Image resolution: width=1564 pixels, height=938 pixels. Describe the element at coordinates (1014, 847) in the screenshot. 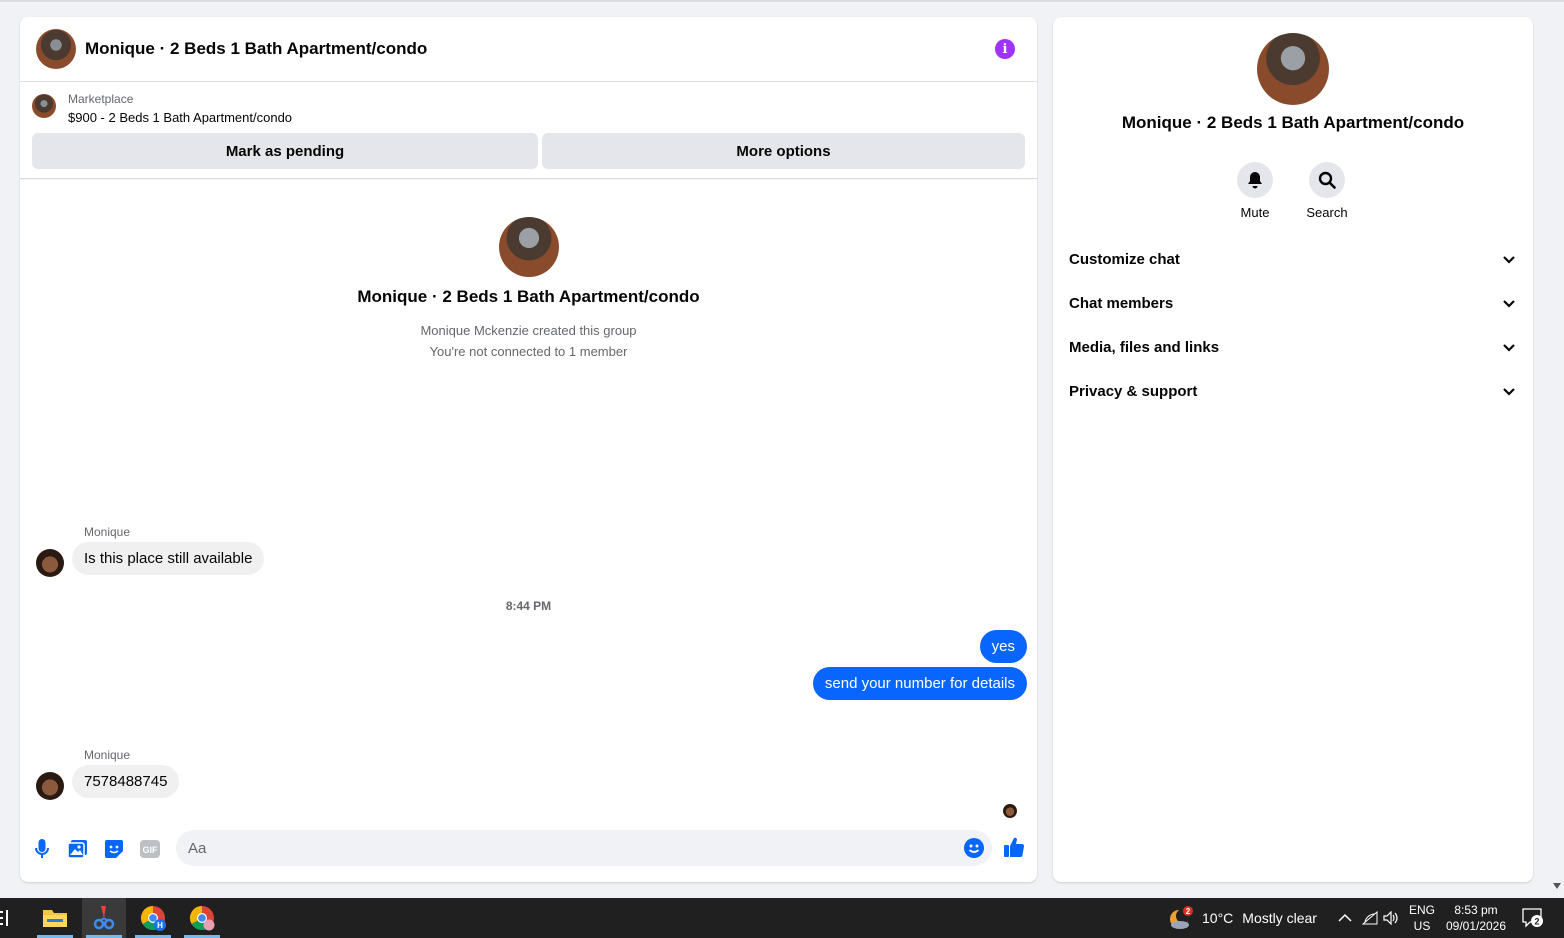

I see `like-thumbs-up-icon` at that location.